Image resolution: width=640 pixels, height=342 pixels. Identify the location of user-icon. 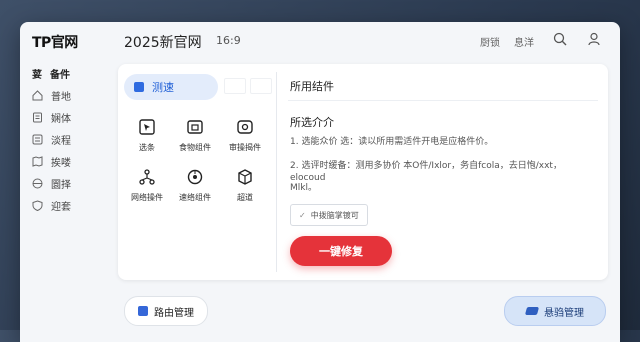
(594, 39).